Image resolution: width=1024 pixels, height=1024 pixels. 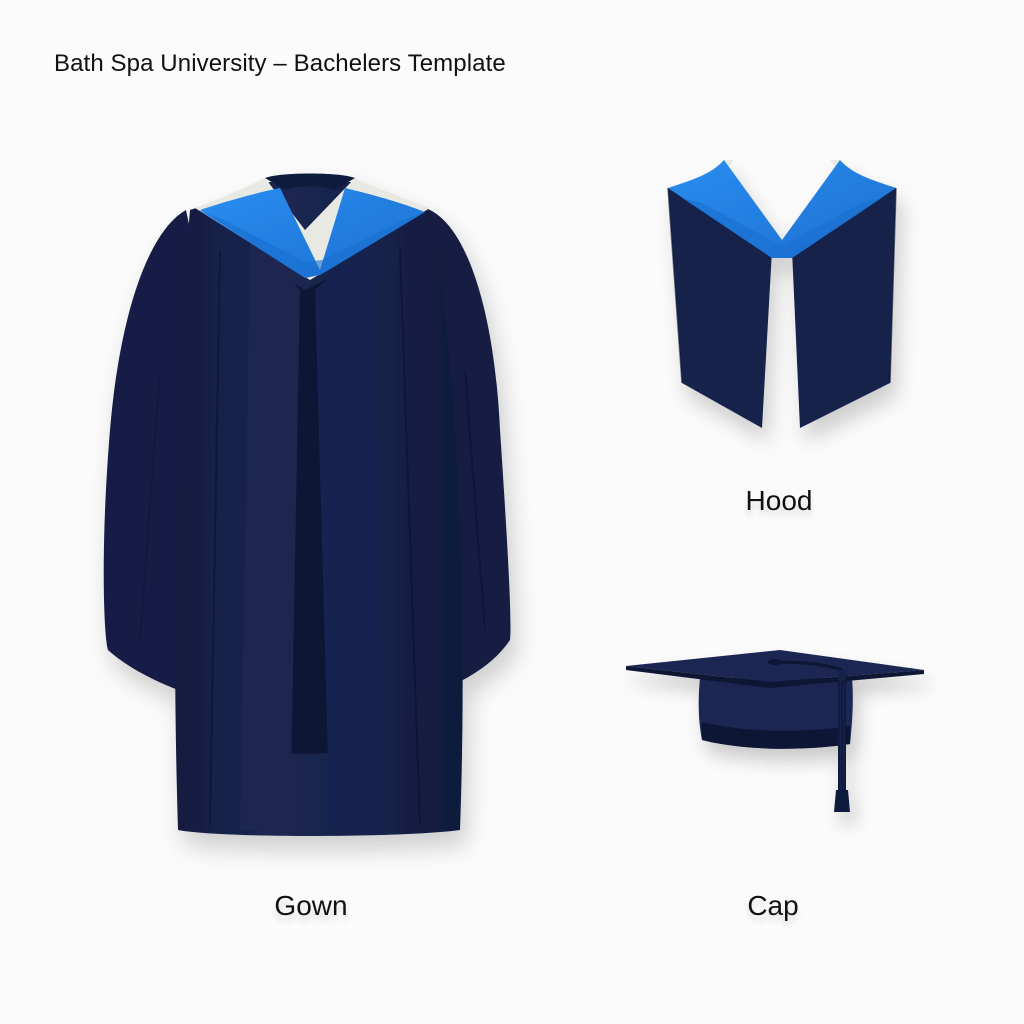 I want to click on mortarboard-cap-icon, so click(x=775, y=731).